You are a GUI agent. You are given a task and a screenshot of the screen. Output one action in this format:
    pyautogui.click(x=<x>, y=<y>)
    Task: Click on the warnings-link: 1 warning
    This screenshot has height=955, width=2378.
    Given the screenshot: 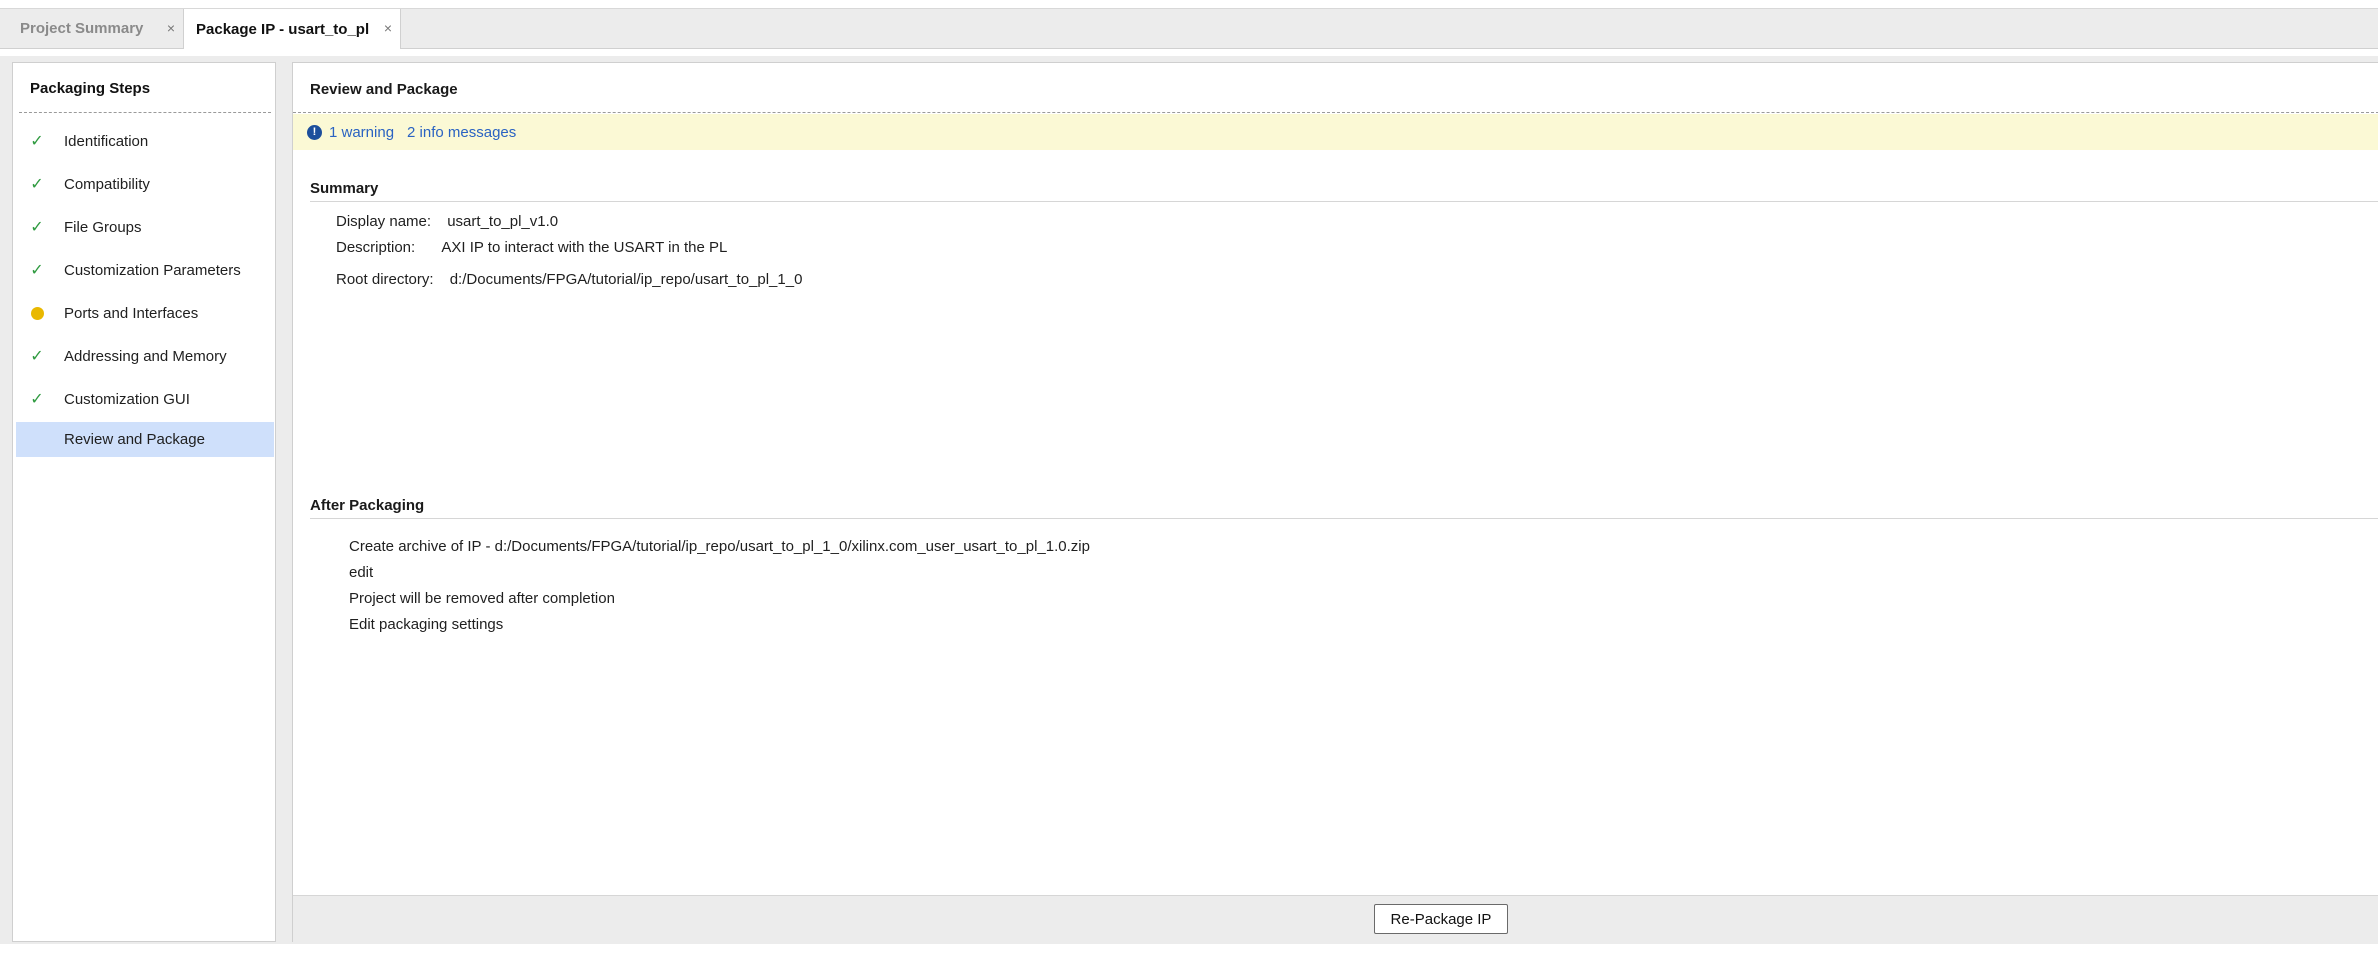 What is the action you would take?
    pyautogui.click(x=361, y=132)
    